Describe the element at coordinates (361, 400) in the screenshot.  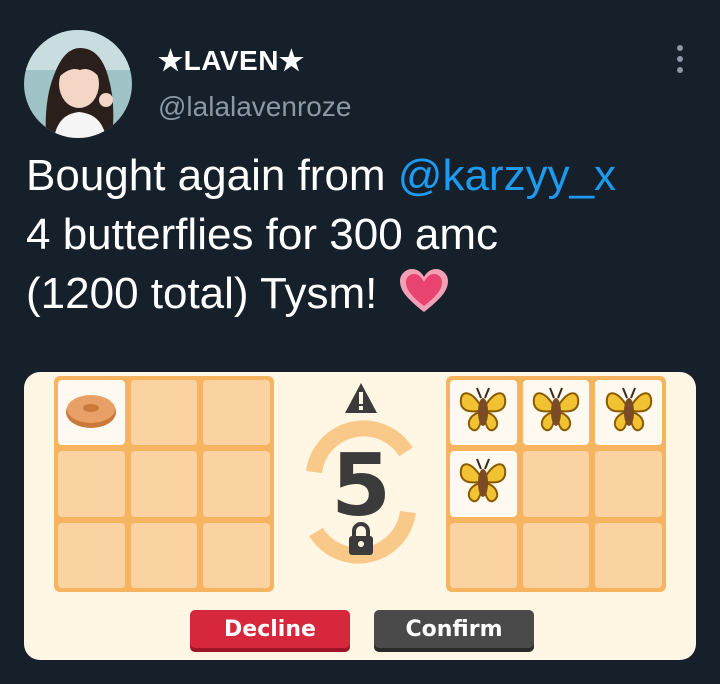
I see `warning-icon` at that location.